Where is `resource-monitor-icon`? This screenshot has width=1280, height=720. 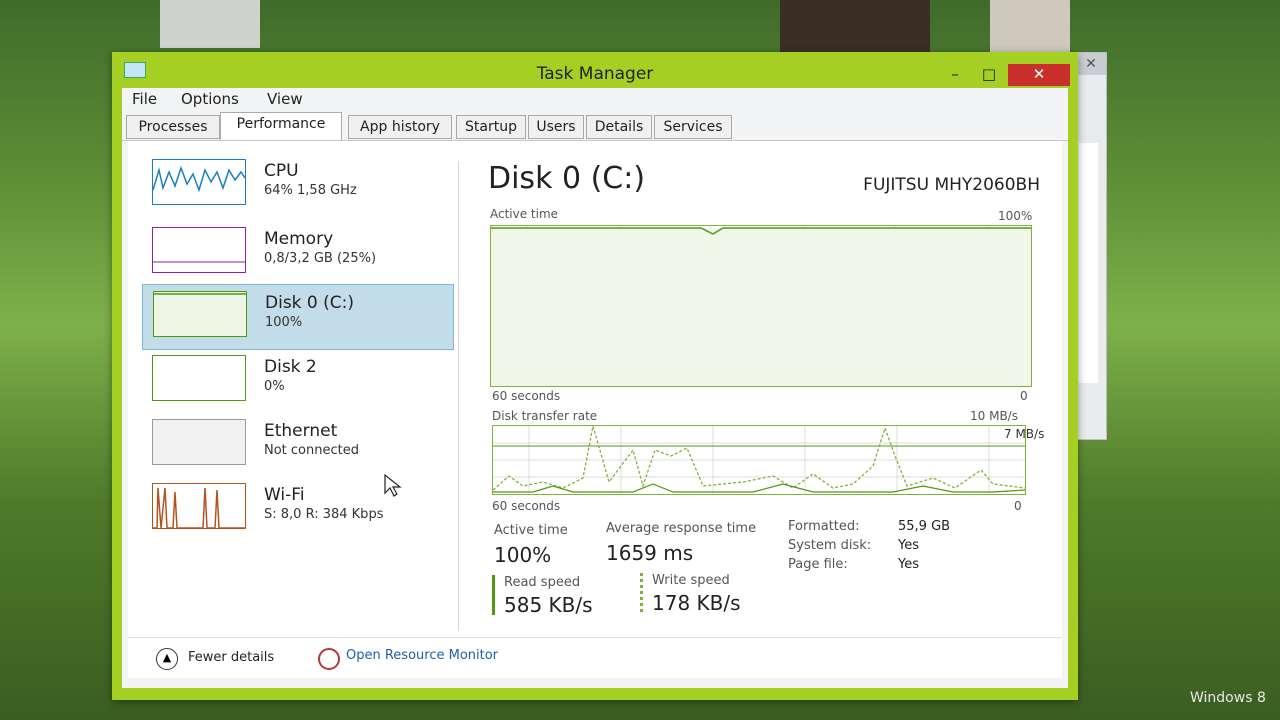 resource-monitor-icon is located at coordinates (329, 659).